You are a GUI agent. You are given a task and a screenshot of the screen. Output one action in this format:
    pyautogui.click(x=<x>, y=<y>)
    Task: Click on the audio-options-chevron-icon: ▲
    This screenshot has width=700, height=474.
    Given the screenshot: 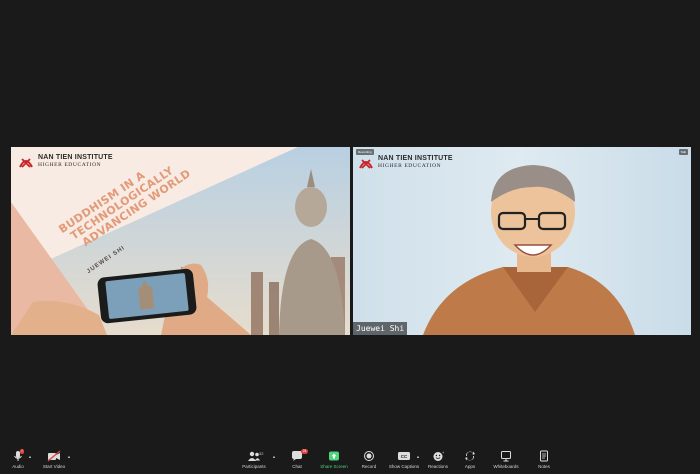 What is the action you would take?
    pyautogui.click(x=30, y=456)
    